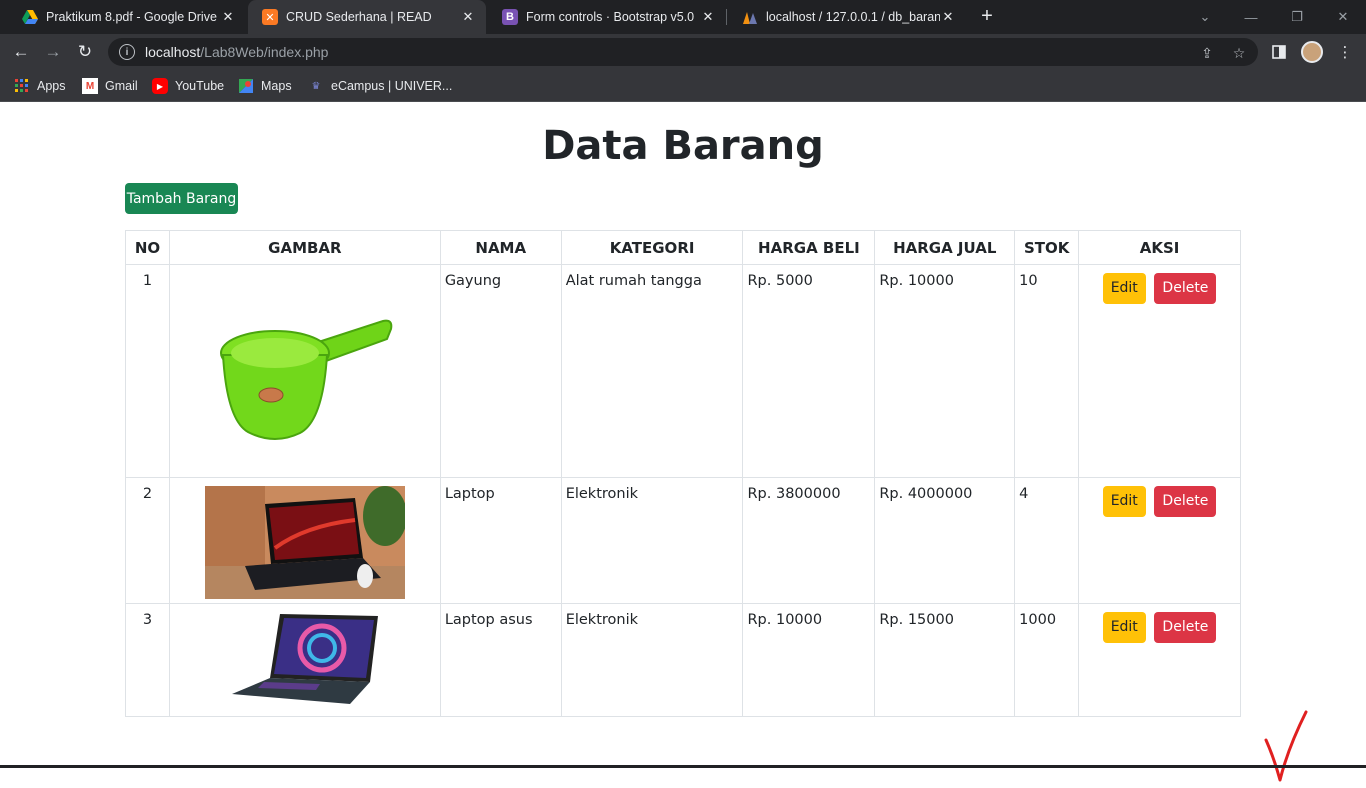  I want to click on column-header-kategori: KATEGORI, so click(652, 247).